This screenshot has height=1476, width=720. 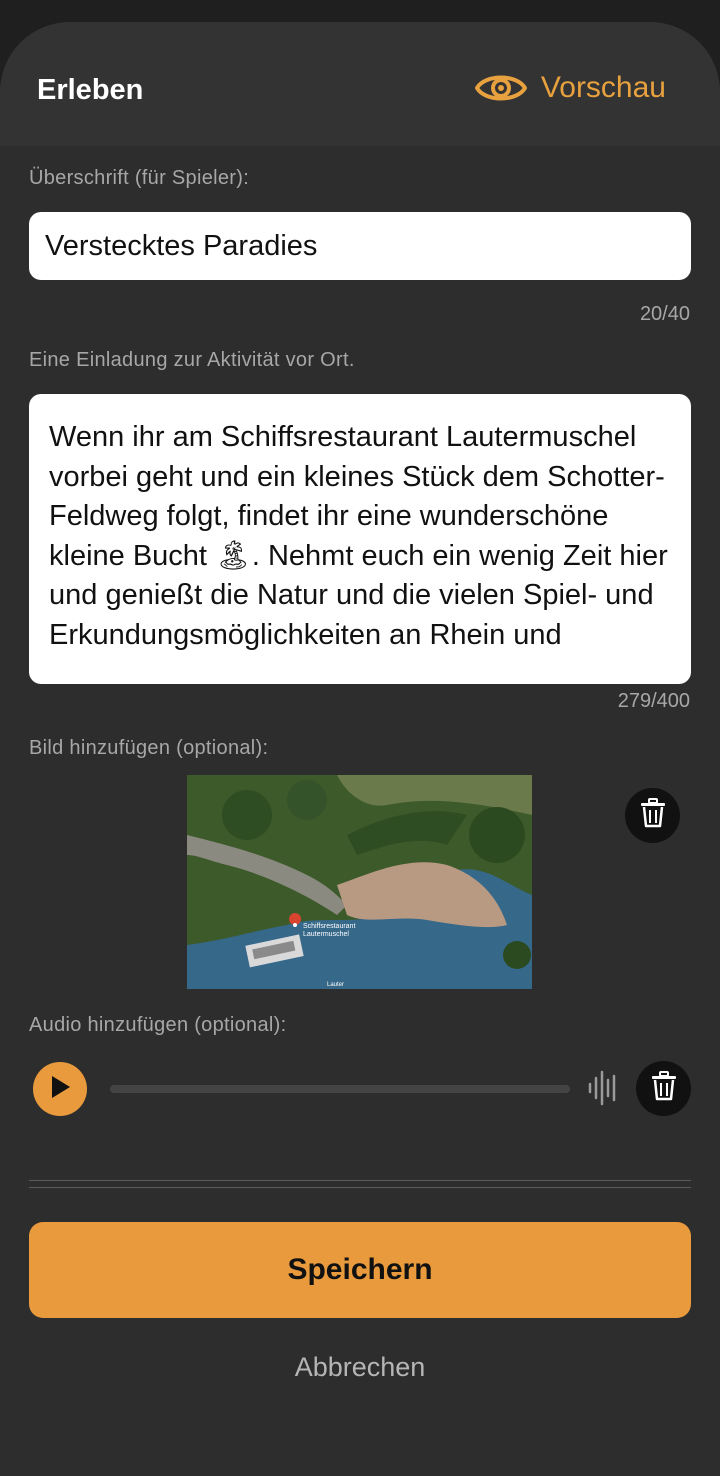 I want to click on play-icon, so click(x=60, y=1089).